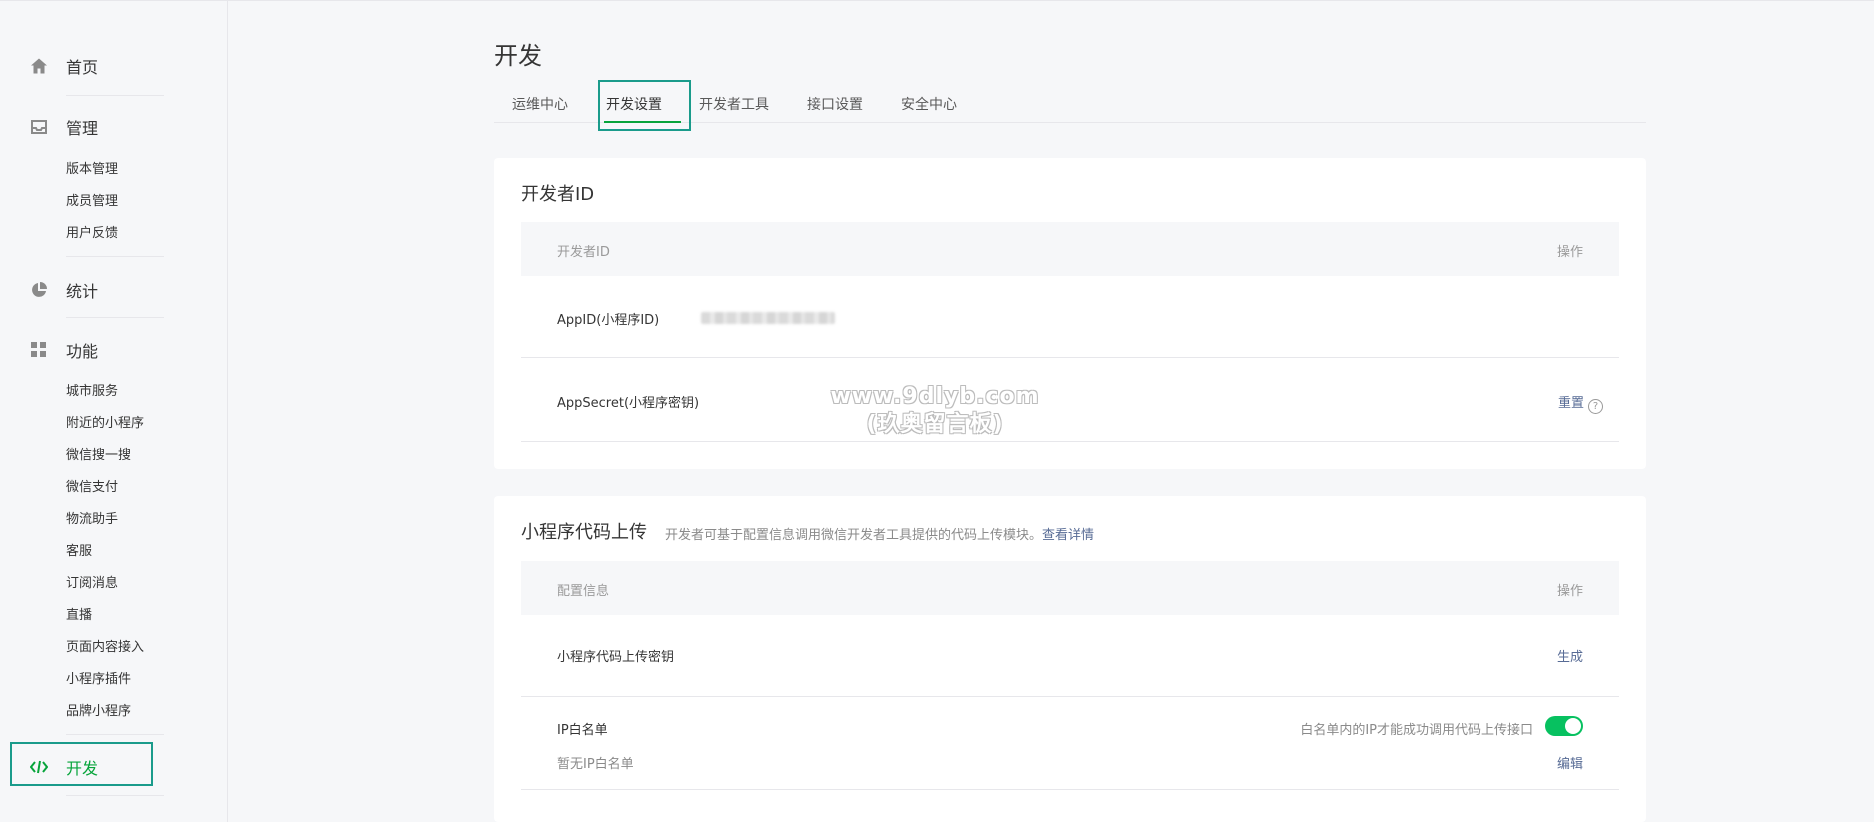 The width and height of the screenshot is (1874, 822). Describe the element at coordinates (1416, 730) in the screenshot. I see `ip-whitelist-hint: 白名单内的IP才能成功调用代码上传接口` at that location.